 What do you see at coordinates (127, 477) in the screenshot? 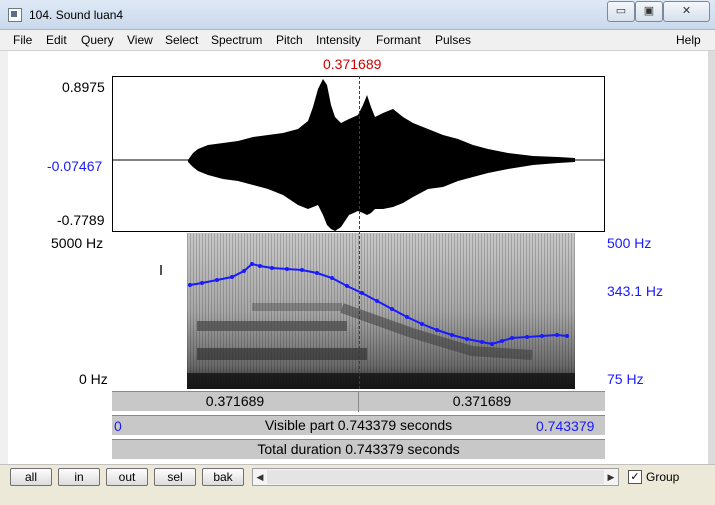
I see `zoom-out-button: out` at bounding box center [127, 477].